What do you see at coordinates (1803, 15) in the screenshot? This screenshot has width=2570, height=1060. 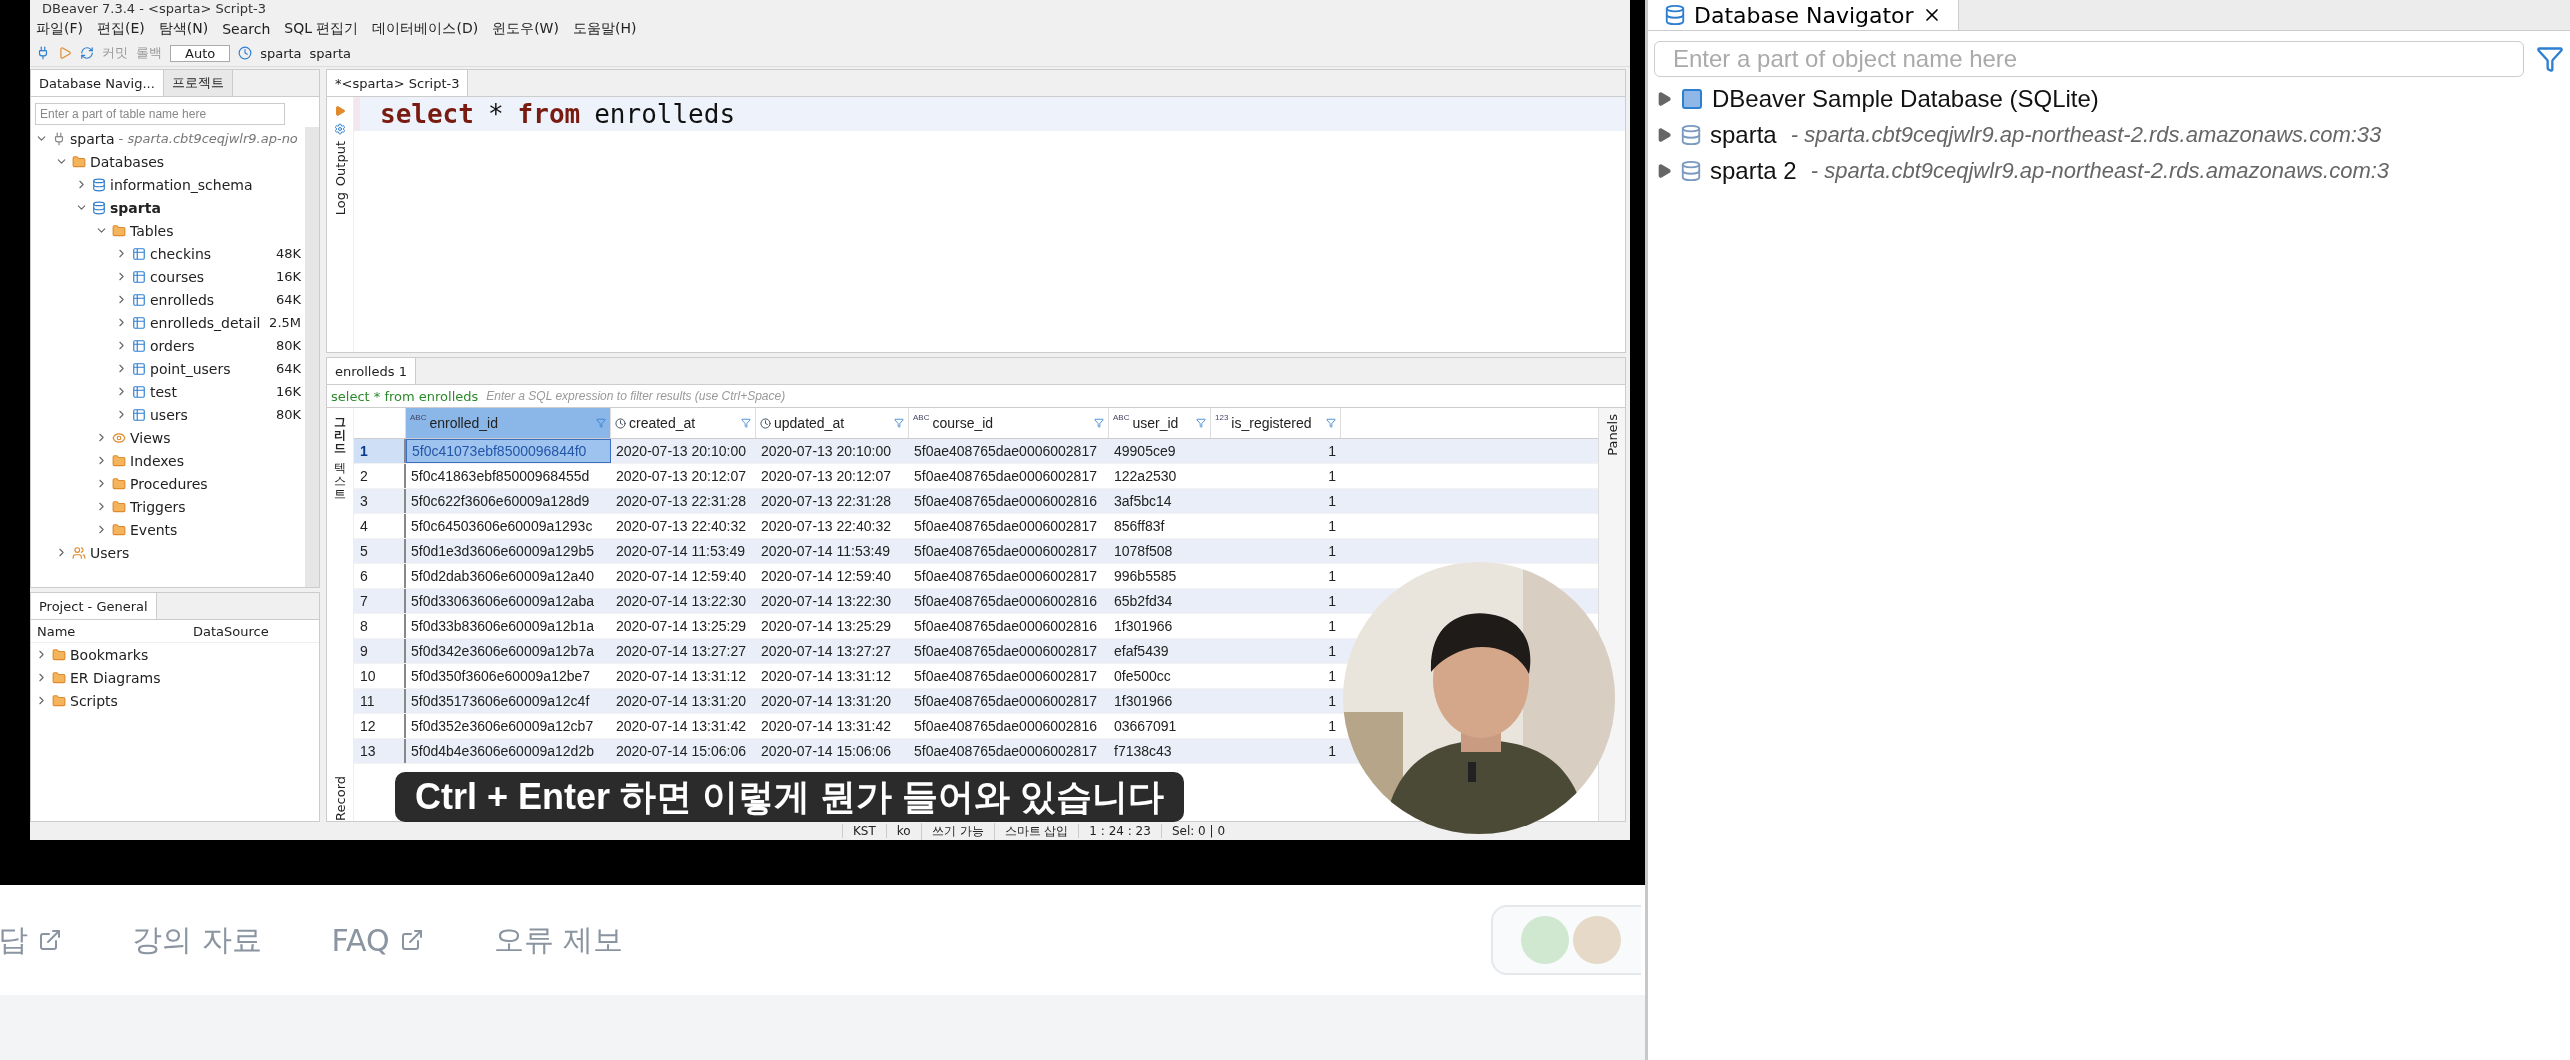 I see `panel-tab: Database Navigator` at bounding box center [1803, 15].